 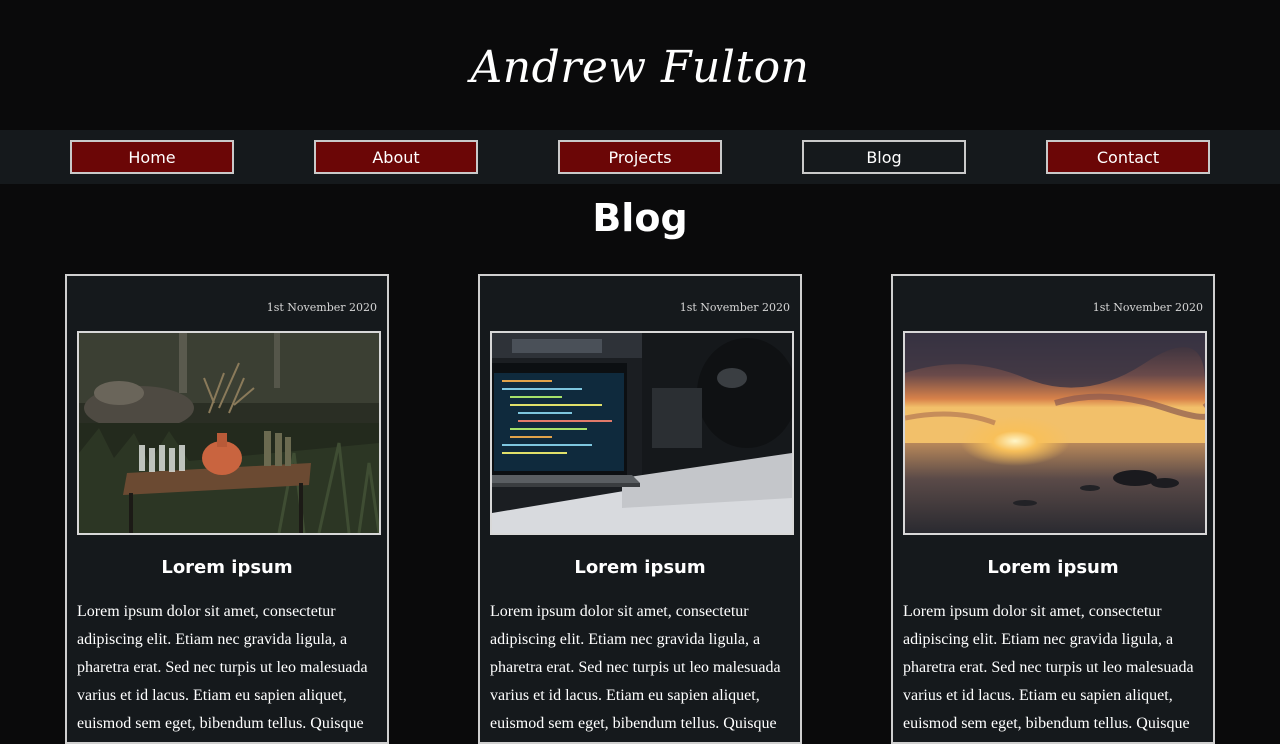 I want to click on laptop-code-photo, so click(x=642, y=433).